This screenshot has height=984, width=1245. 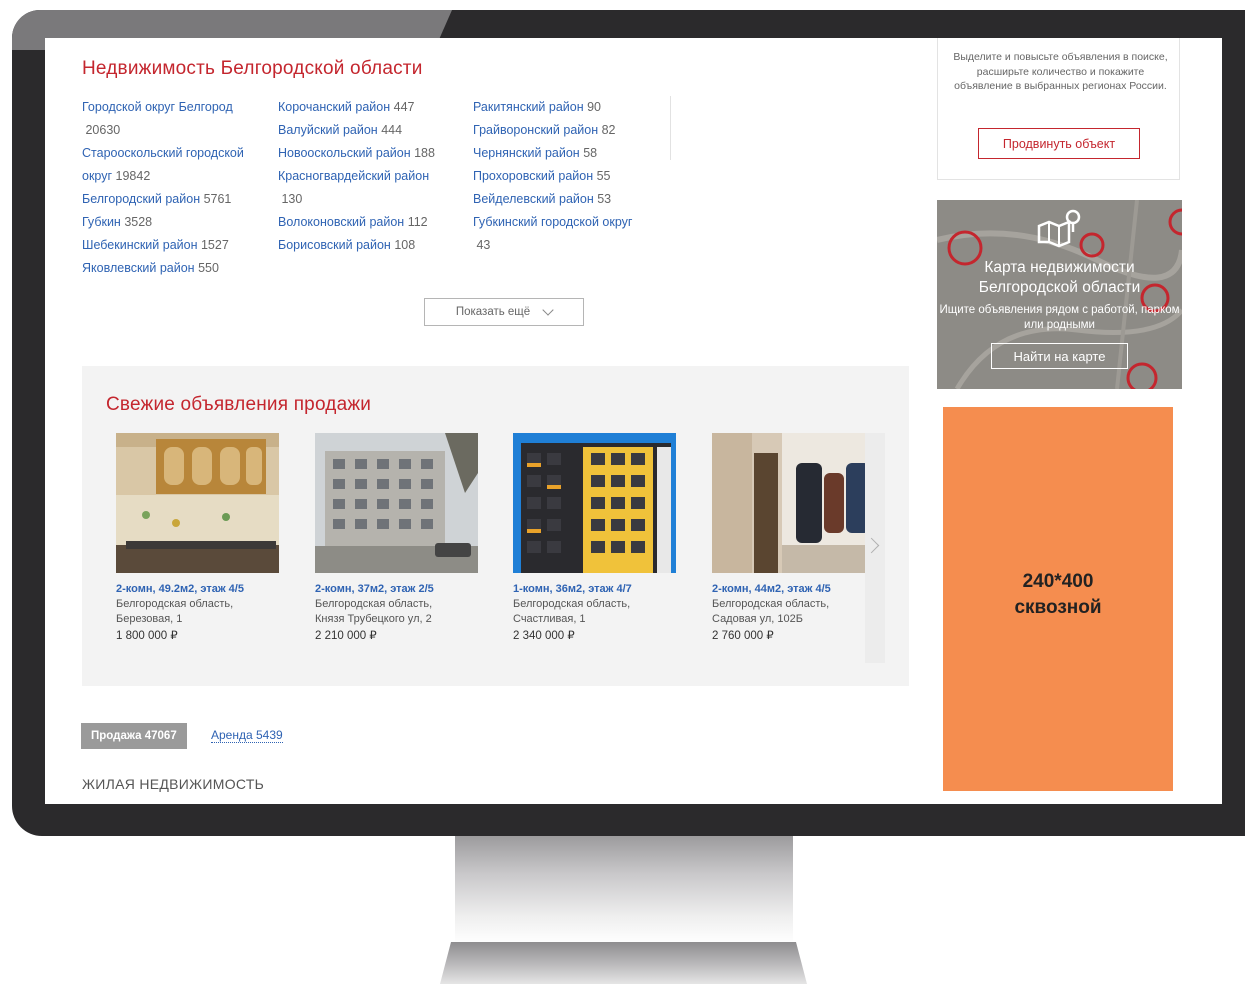 What do you see at coordinates (177, 268) in the screenshot?
I see `region-link: Яковлевский район 550` at bounding box center [177, 268].